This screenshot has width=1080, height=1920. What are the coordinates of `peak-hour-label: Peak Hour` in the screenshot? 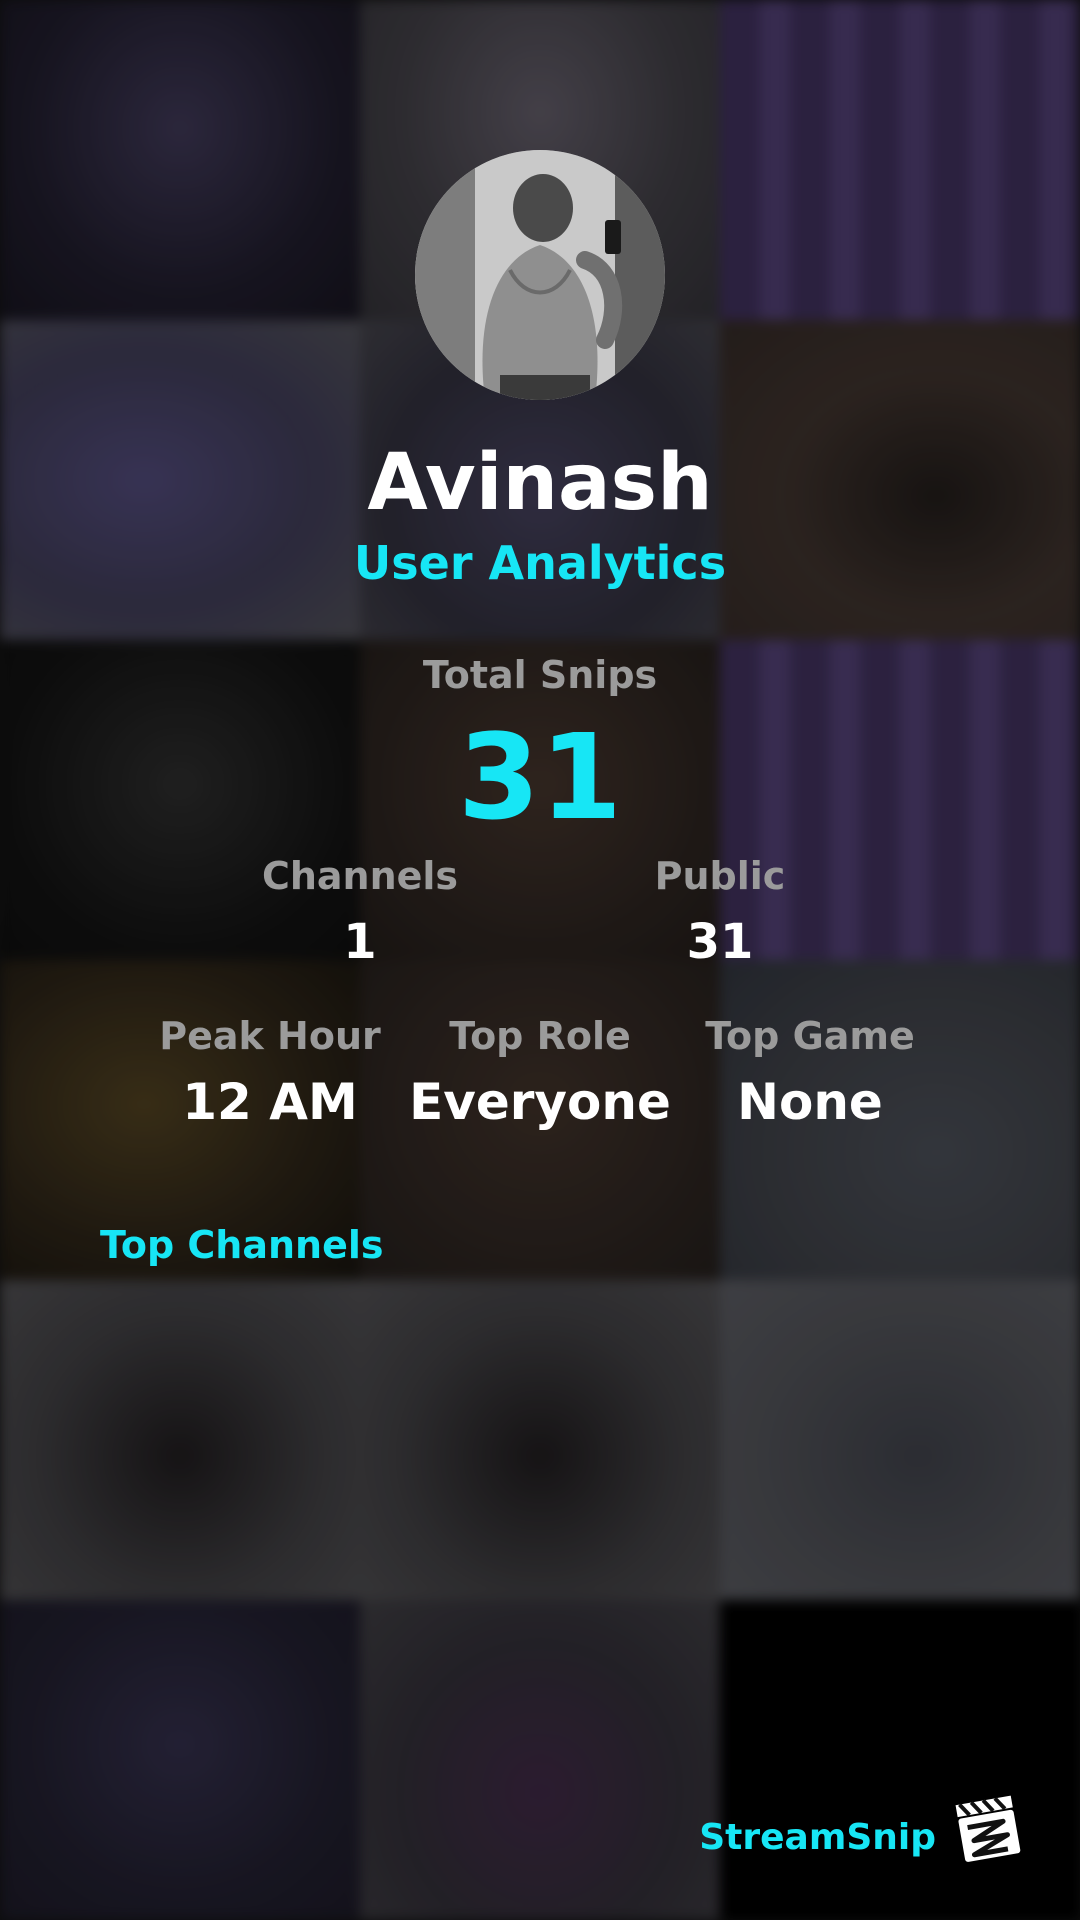 It's located at (270, 1036).